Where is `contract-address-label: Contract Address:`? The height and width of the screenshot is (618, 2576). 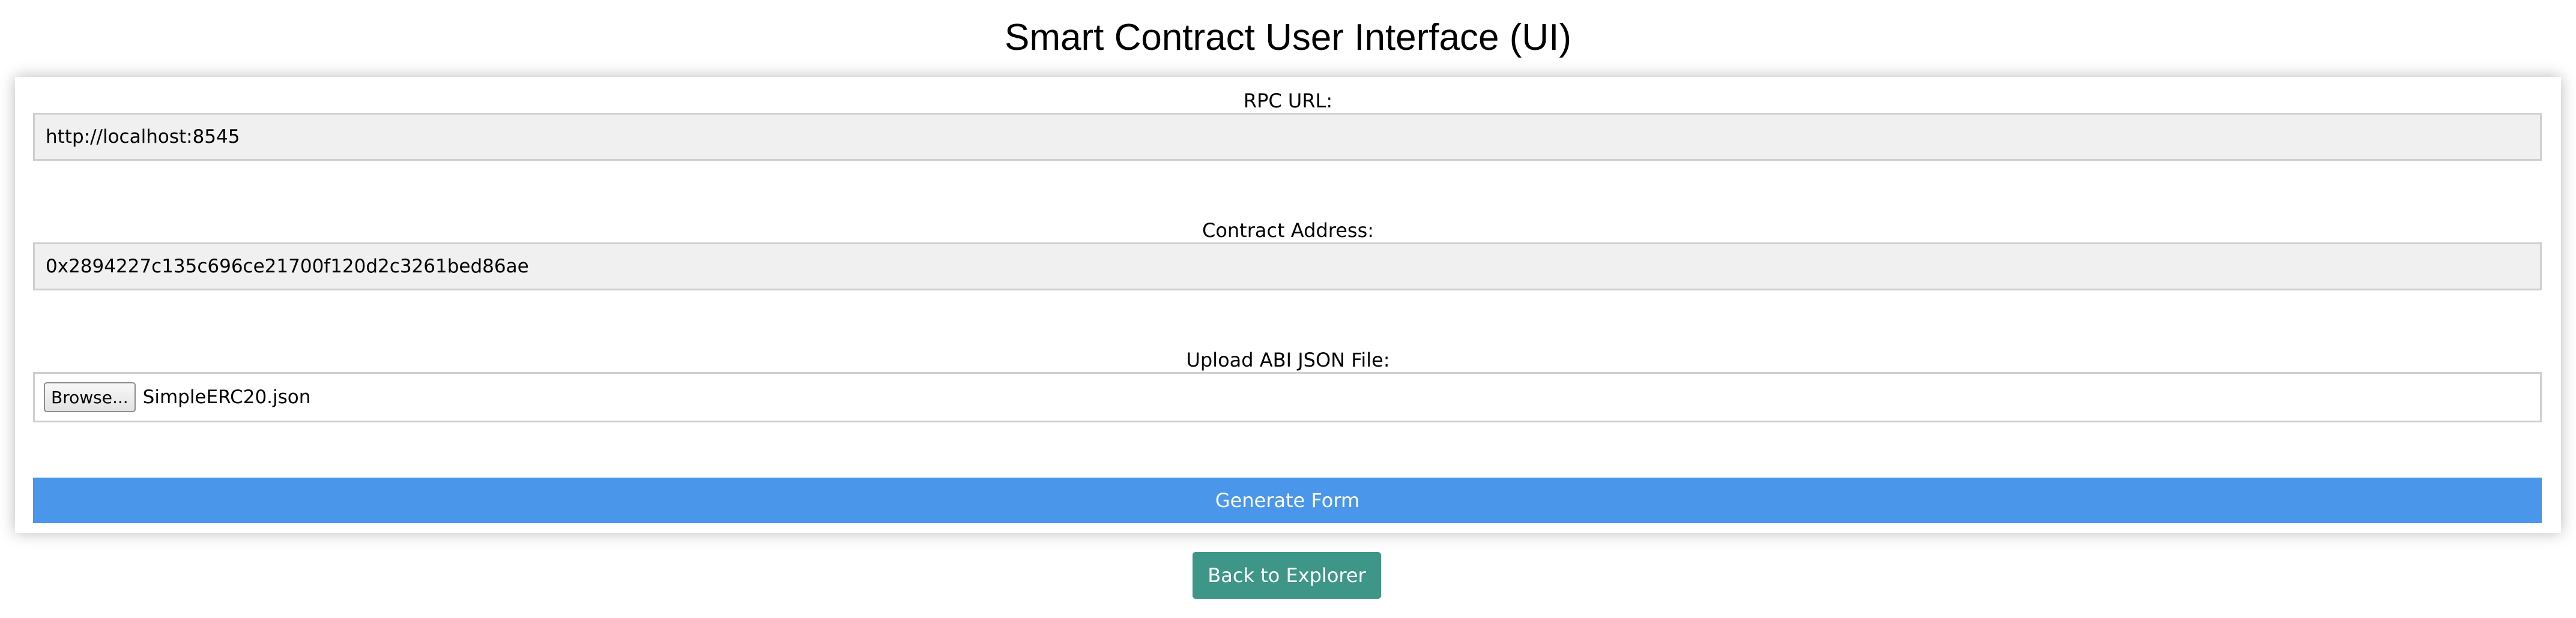
contract-address-label: Contract Address: is located at coordinates (1288, 230).